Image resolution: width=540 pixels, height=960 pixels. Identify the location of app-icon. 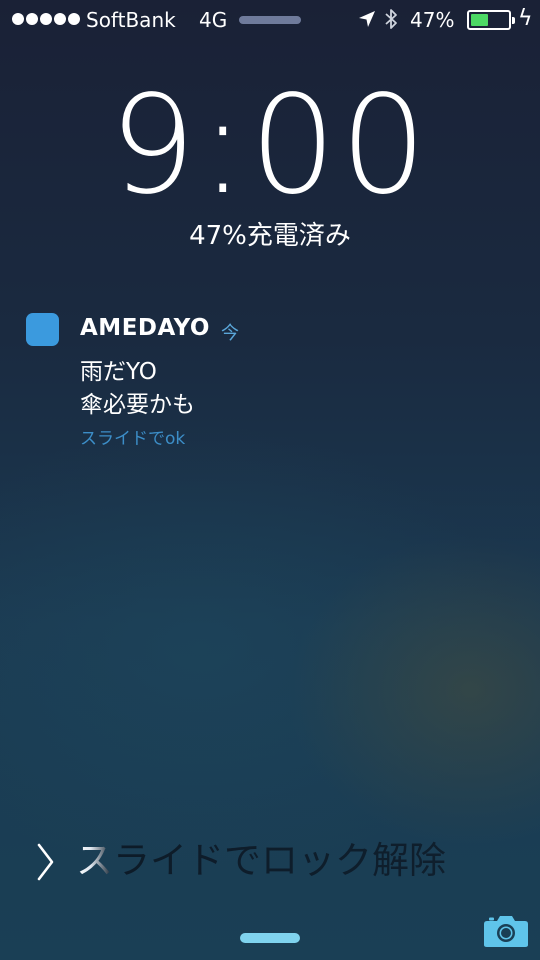
(42, 329).